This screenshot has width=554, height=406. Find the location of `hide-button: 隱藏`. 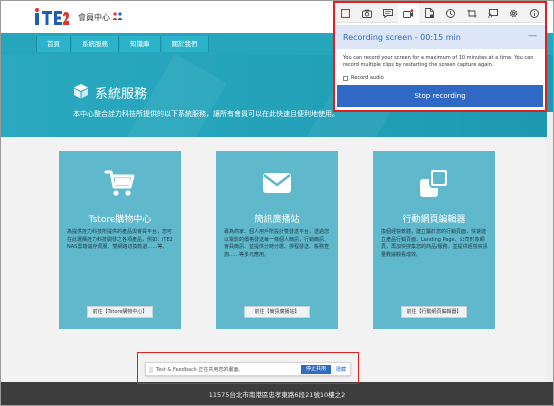

hide-button: 隱藏 is located at coordinates (341, 369).